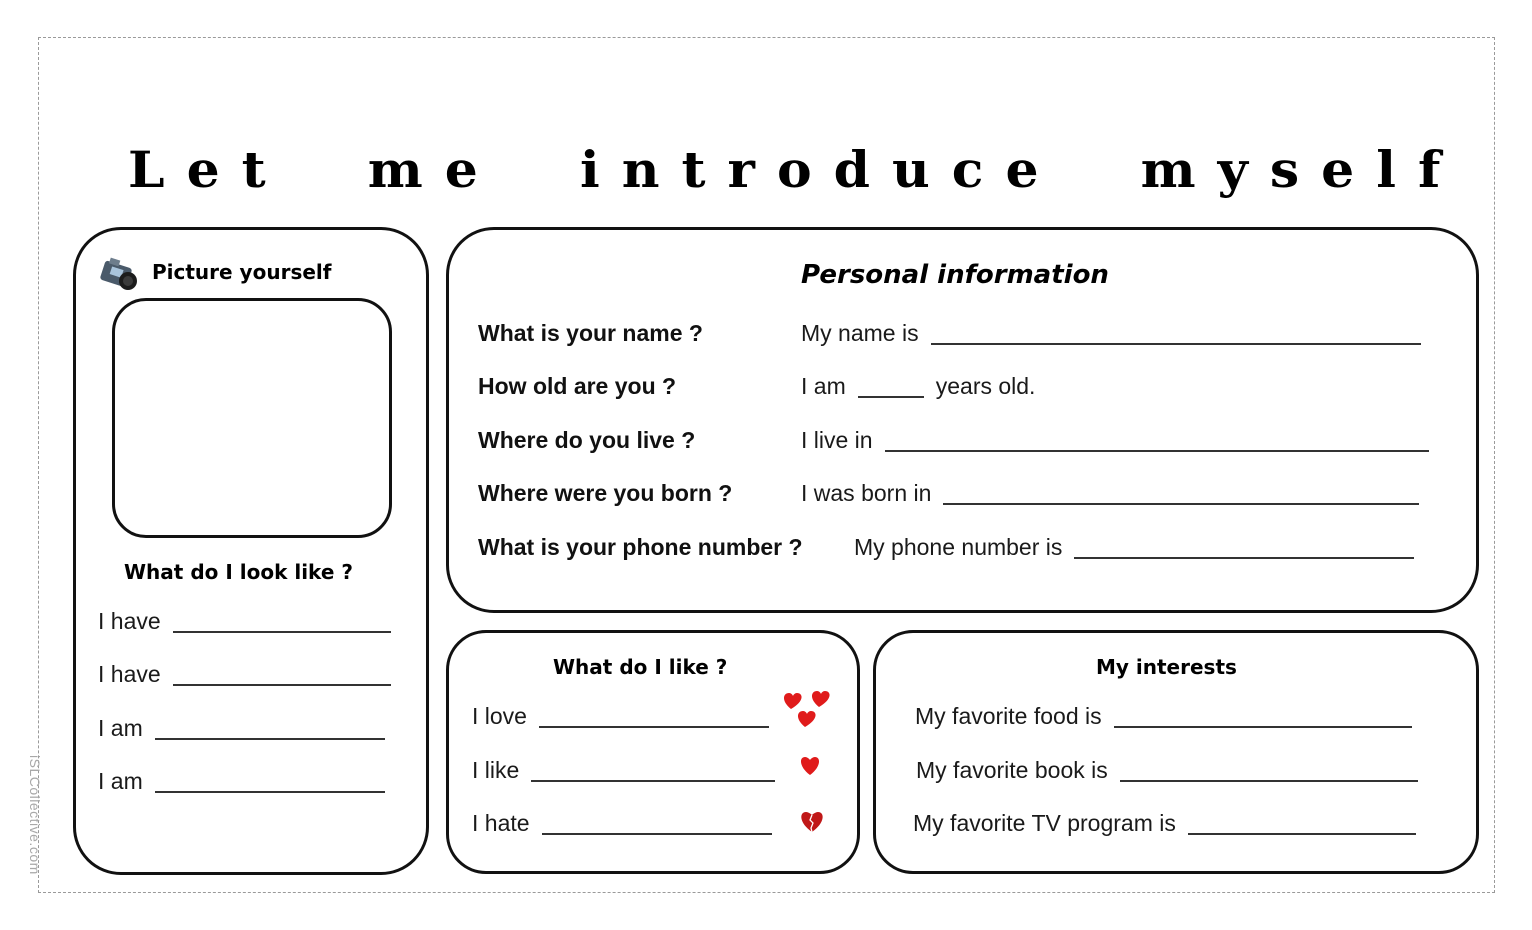  I want to click on question-label: Where do you live ?, so click(587, 440).